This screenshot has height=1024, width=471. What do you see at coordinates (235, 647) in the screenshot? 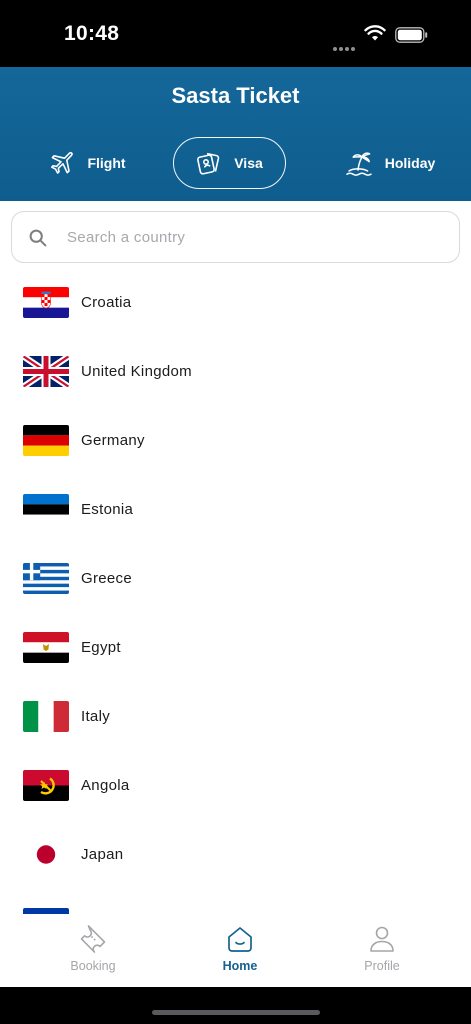
I see `country-row-egypt: Egypt` at bounding box center [235, 647].